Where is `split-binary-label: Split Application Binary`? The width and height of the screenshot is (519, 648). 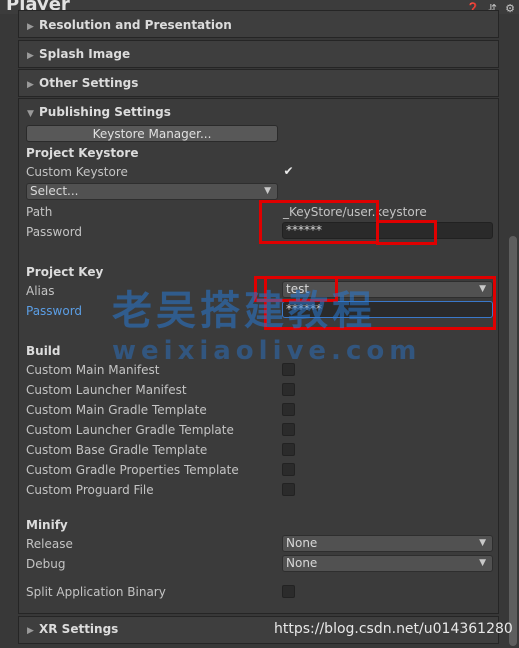 split-binary-label: Split Application Binary is located at coordinates (96, 592).